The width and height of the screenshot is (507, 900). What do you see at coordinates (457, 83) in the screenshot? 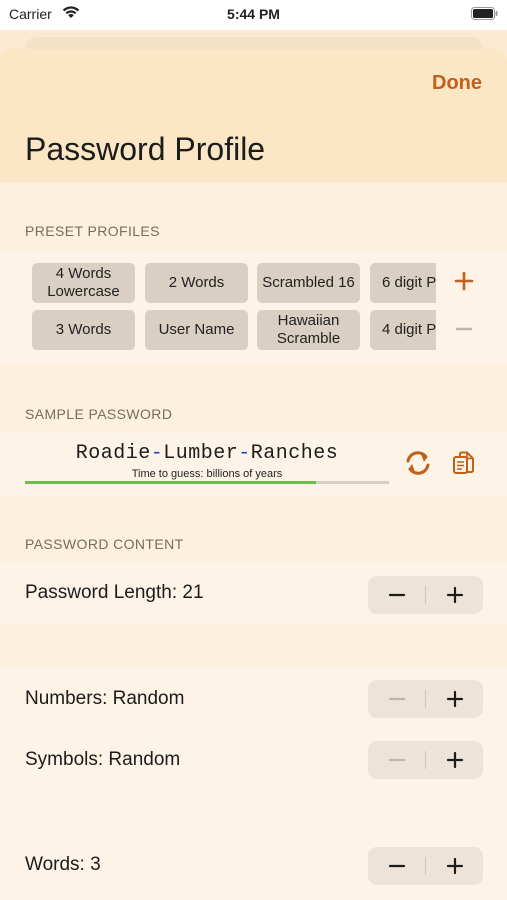
I see `done-button: Done` at bounding box center [457, 83].